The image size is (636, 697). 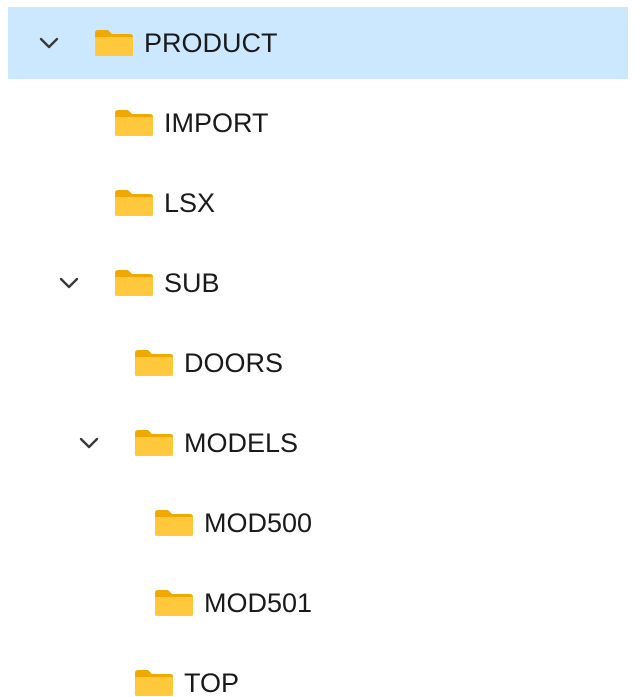 What do you see at coordinates (258, 523) in the screenshot?
I see `tree-item-label: MOD500` at bounding box center [258, 523].